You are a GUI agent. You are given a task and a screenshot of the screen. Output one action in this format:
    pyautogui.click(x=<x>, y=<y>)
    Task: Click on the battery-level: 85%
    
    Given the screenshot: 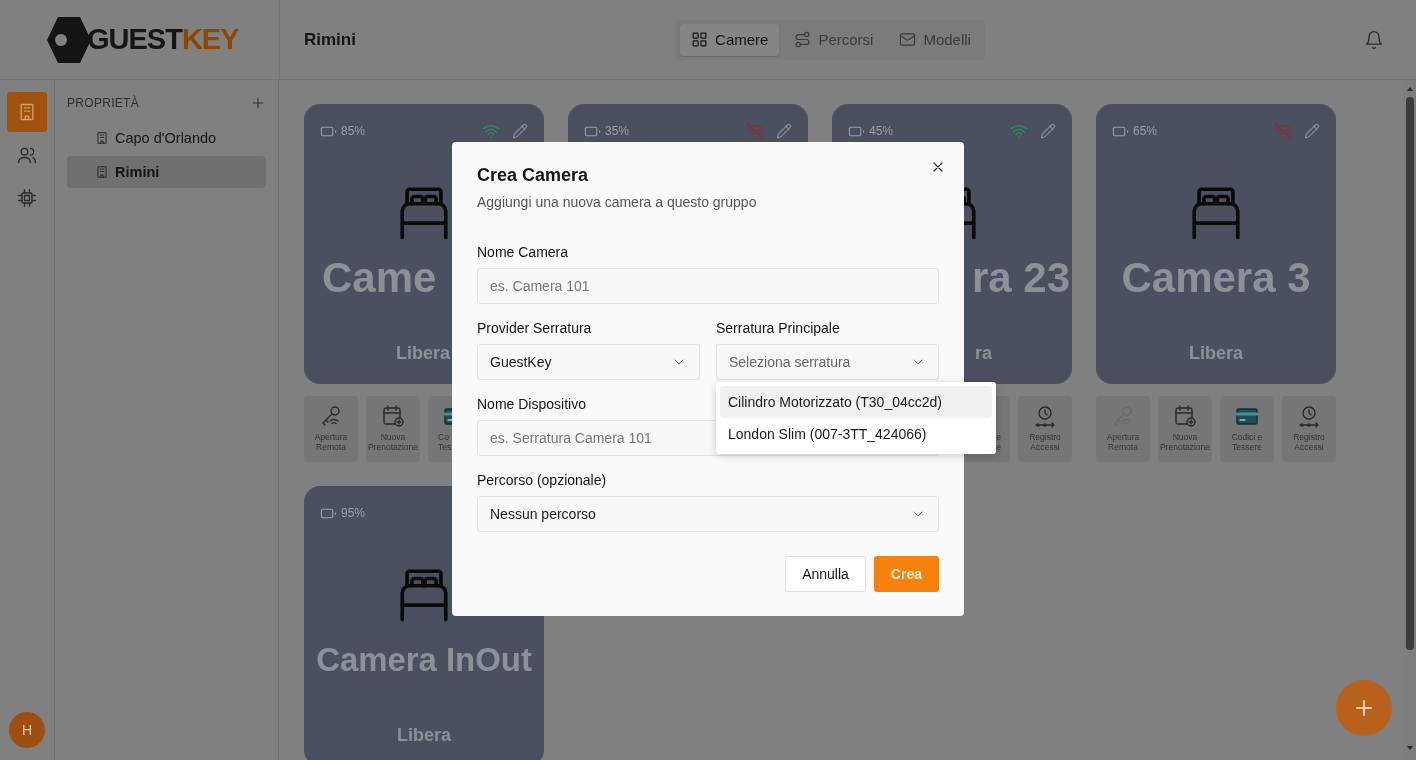 What is the action you would take?
    pyautogui.click(x=353, y=131)
    